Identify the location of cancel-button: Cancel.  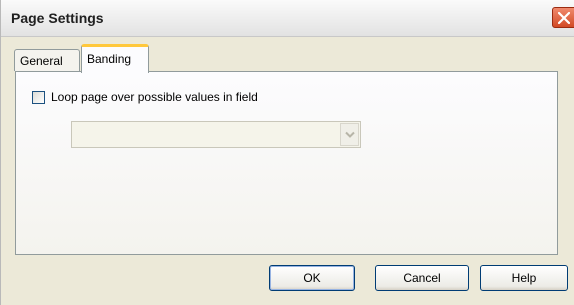
(422, 278).